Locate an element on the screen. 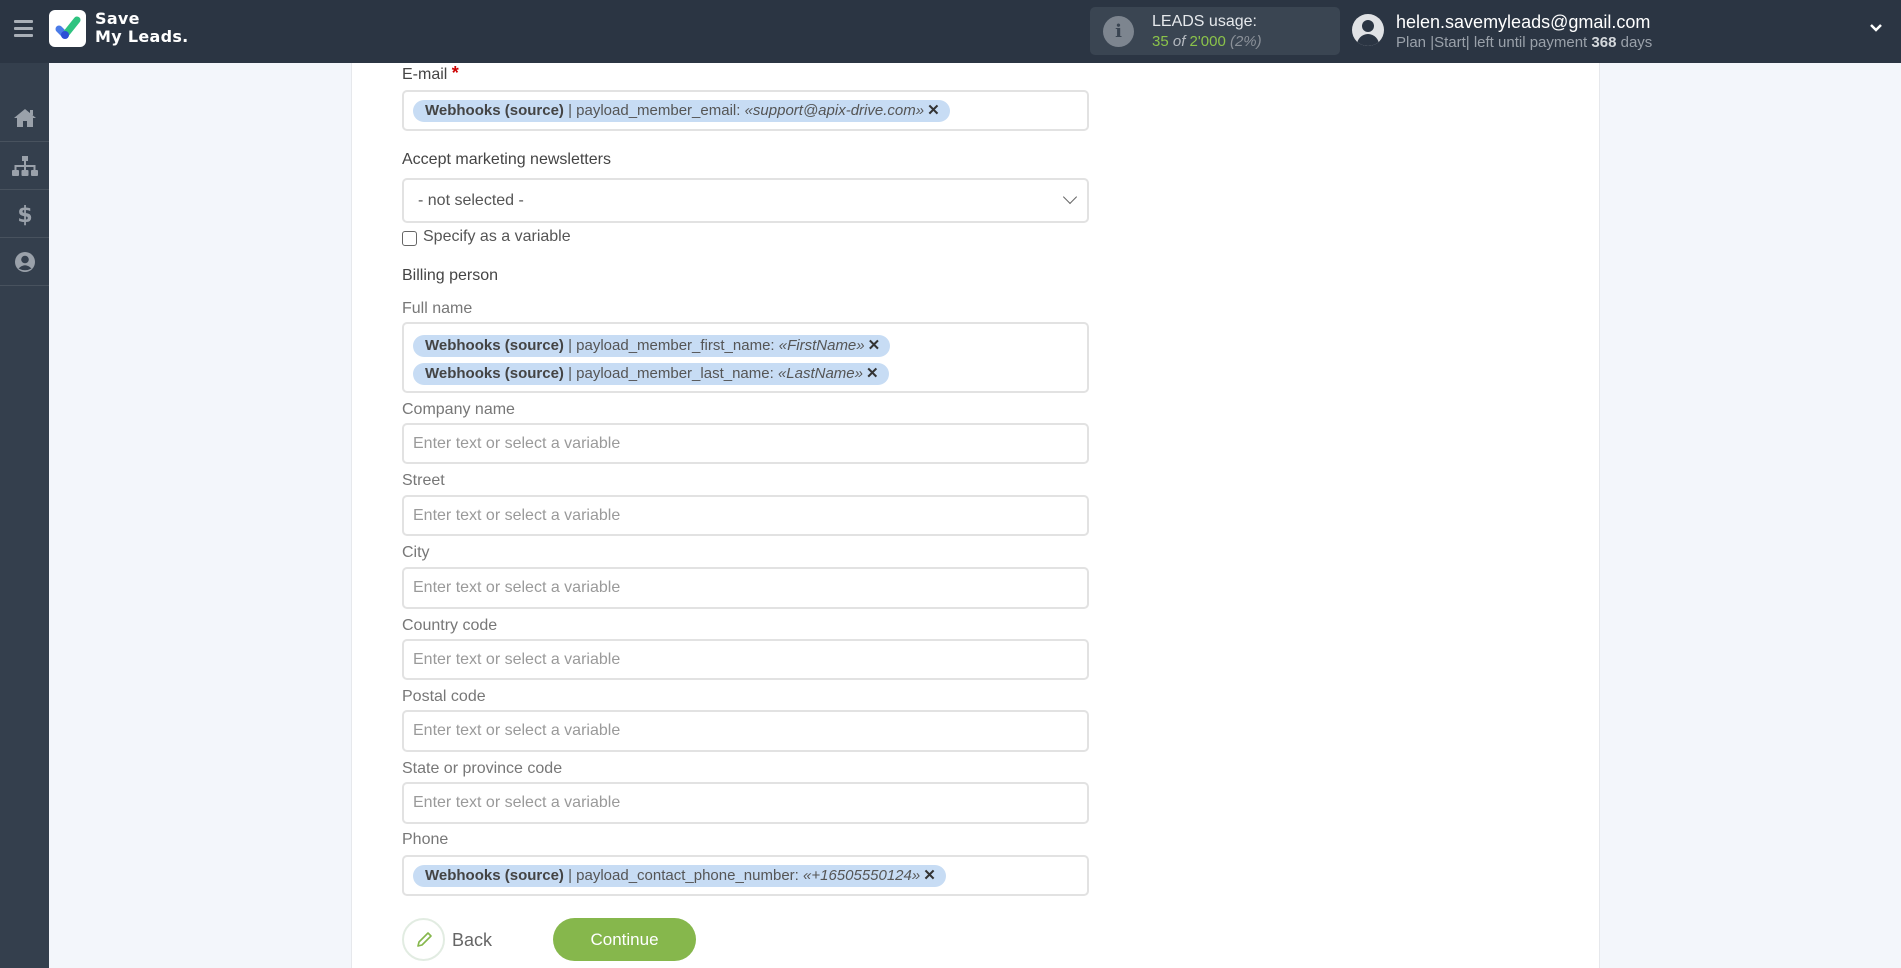 This screenshot has width=1901, height=968. street-field is located at coordinates (745, 515).